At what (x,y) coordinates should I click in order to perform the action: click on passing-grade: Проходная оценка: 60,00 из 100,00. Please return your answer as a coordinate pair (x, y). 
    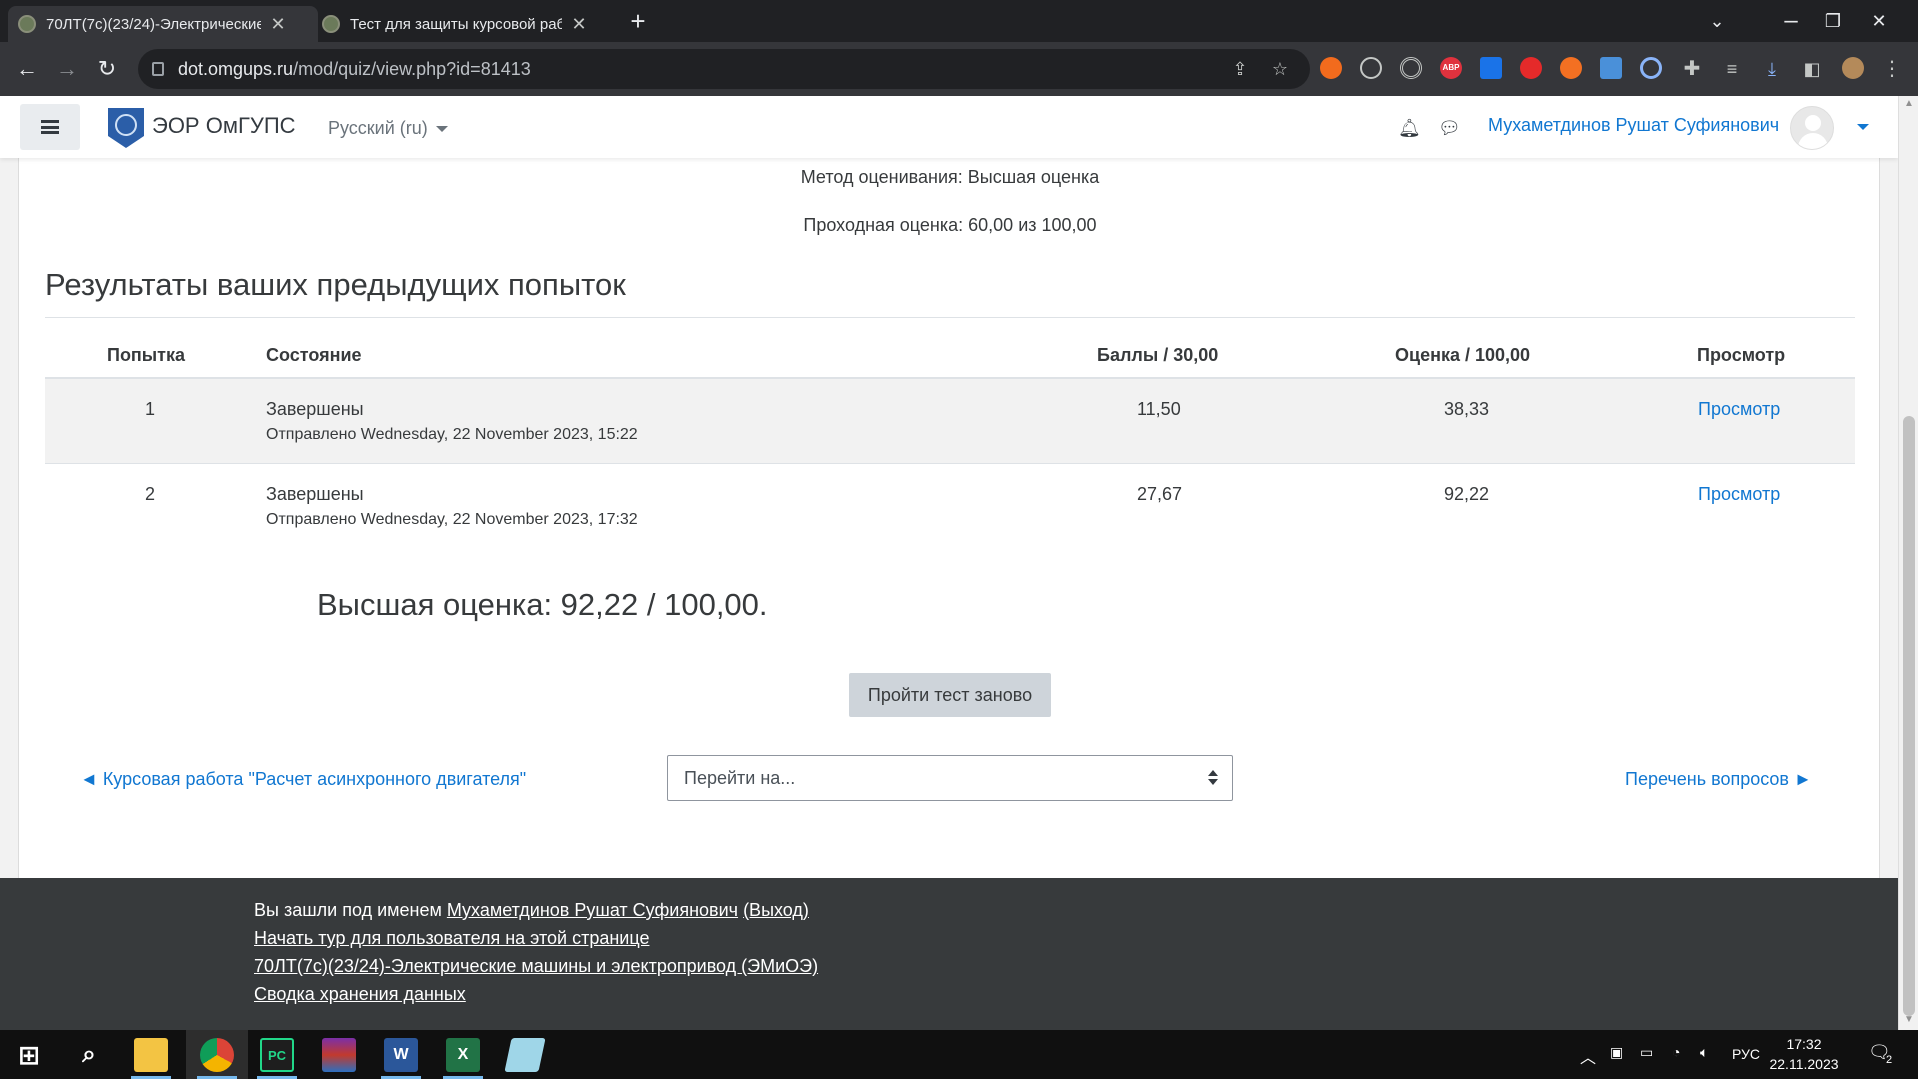
    Looking at the image, I should click on (950, 225).